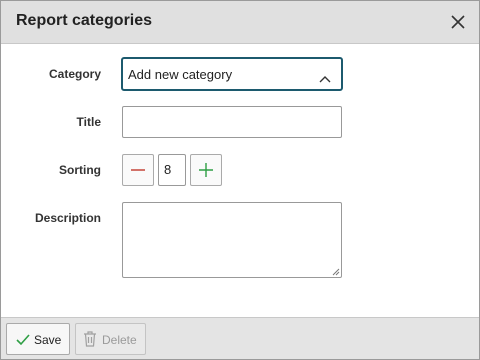 Image resolution: width=480 pixels, height=360 pixels. I want to click on increment-button, so click(206, 170).